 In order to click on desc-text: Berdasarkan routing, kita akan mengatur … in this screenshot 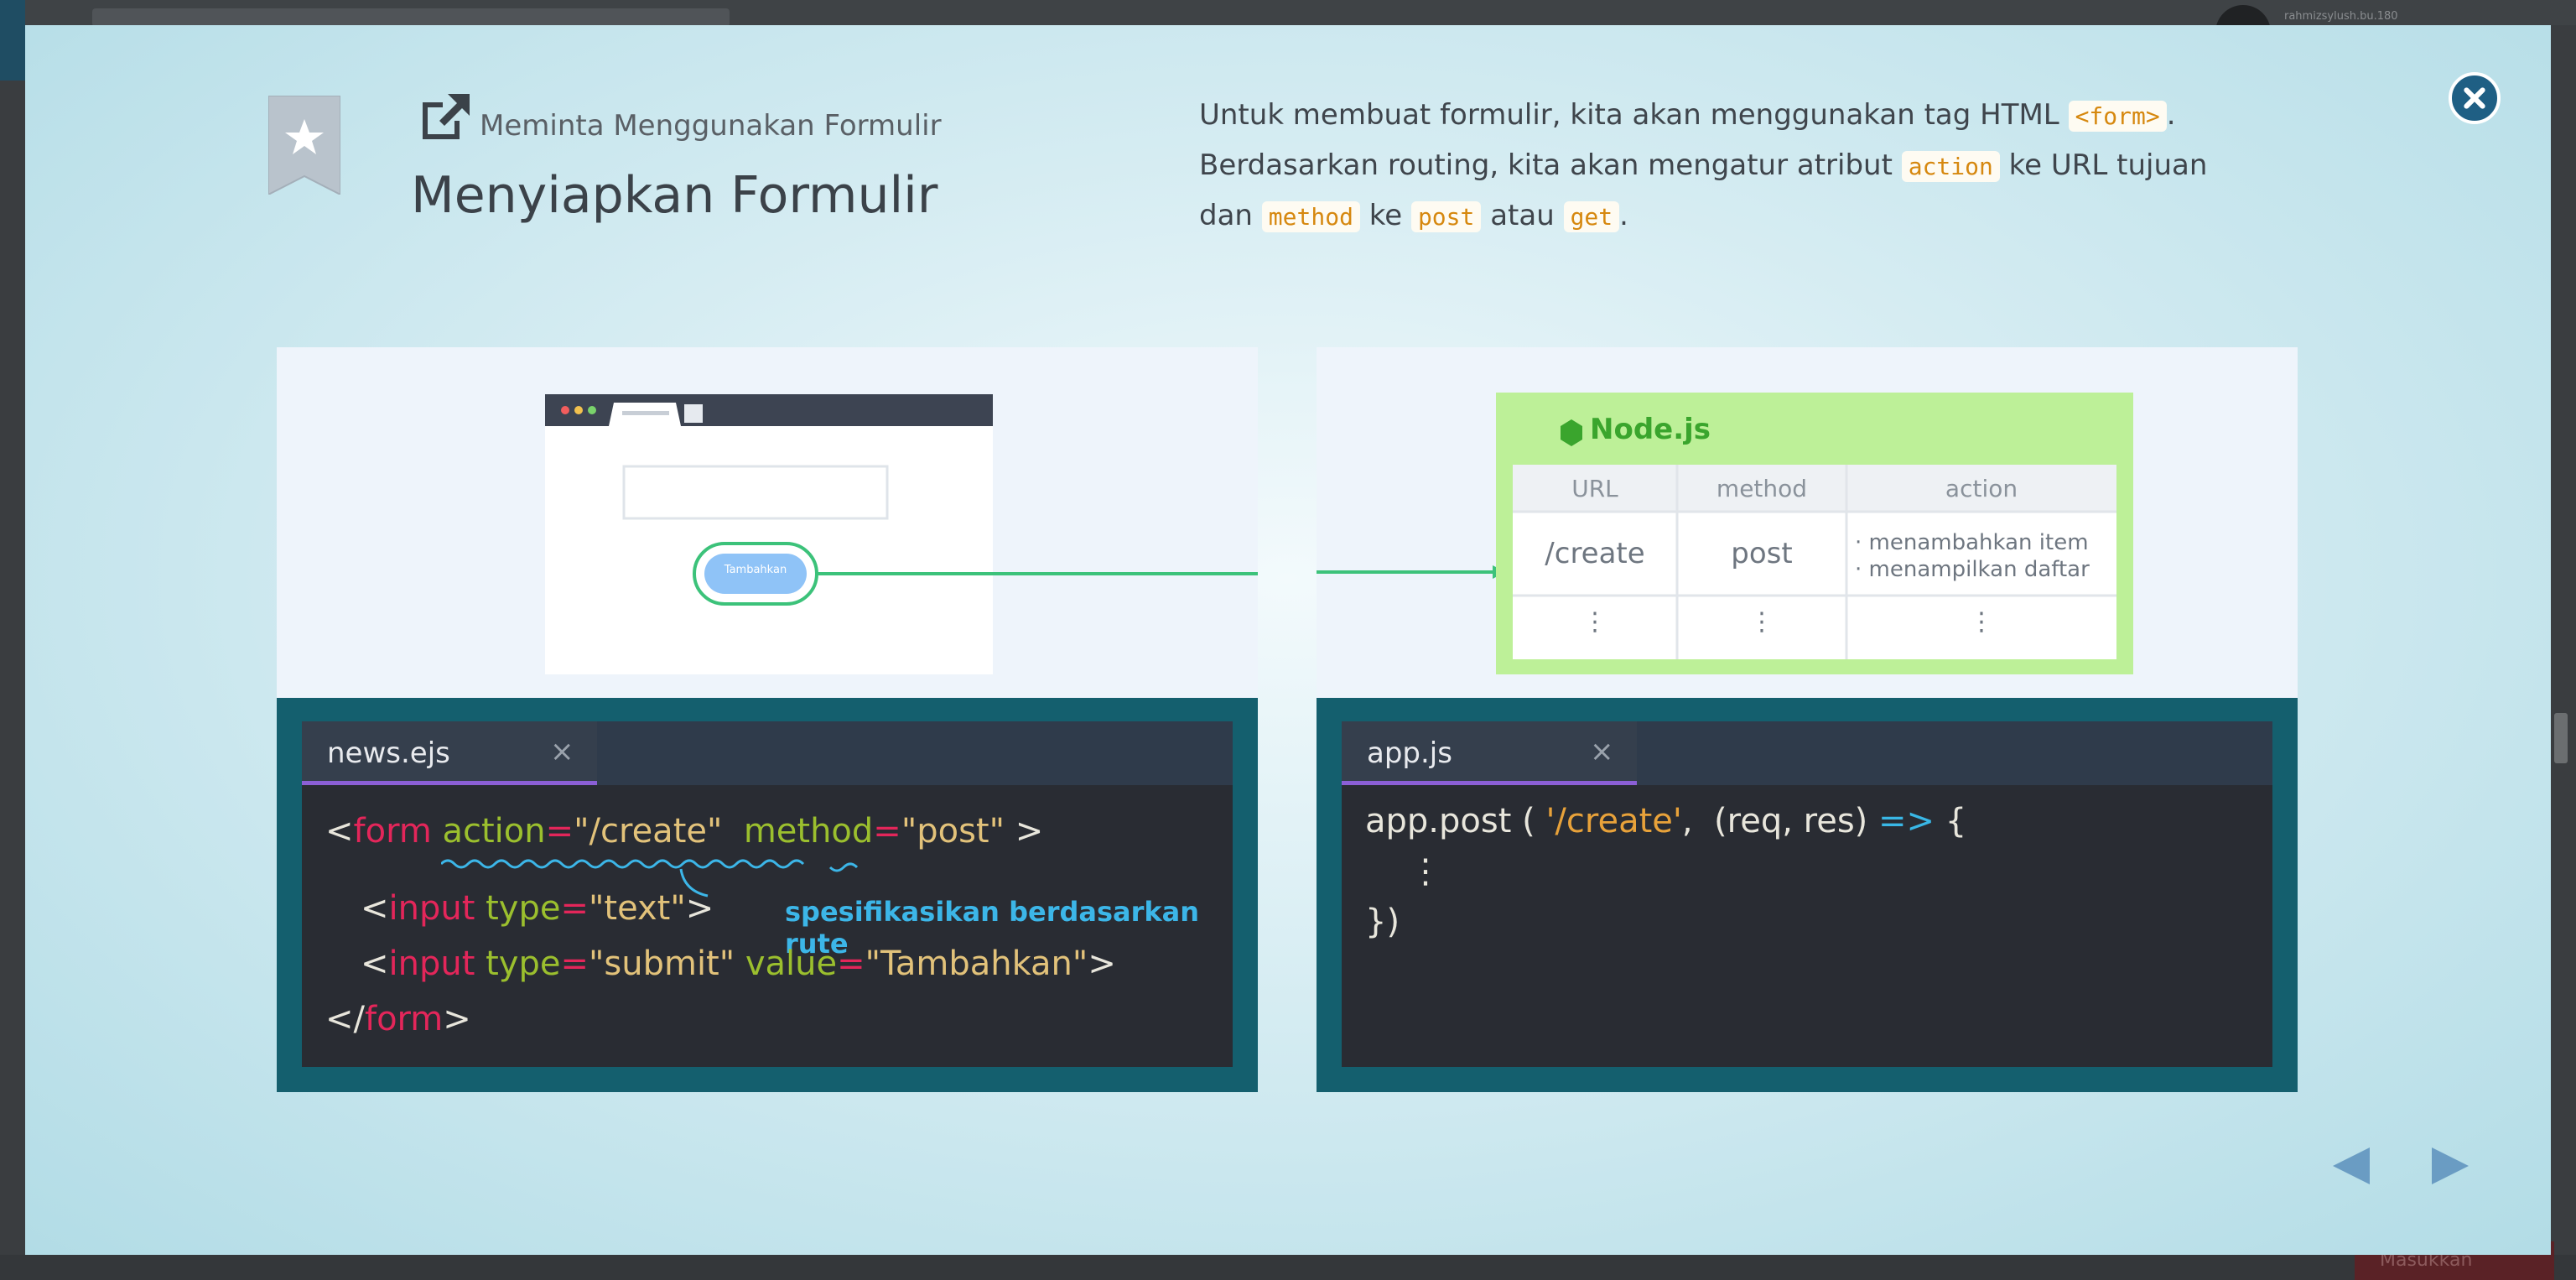, I will do `click(1550, 165)`.